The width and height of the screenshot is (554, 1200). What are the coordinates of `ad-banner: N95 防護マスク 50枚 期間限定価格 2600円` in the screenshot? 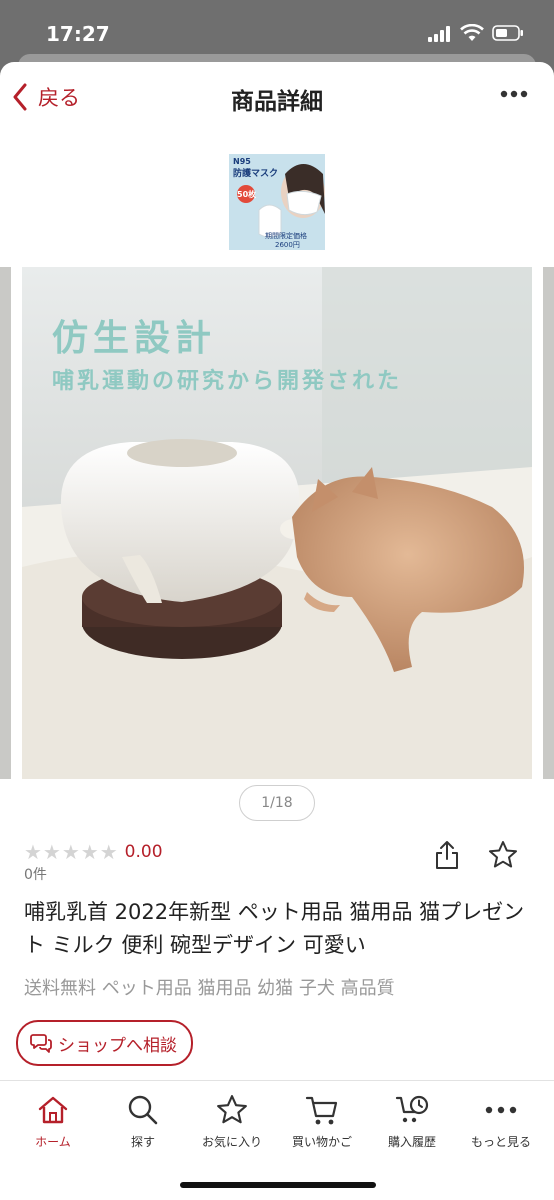 It's located at (277, 202).